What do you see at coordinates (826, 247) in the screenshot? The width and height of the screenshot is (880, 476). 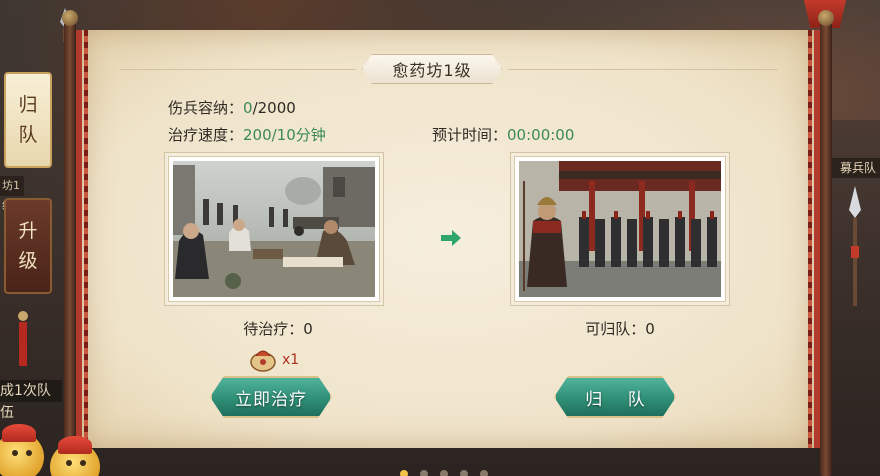 I see `scroll-rod-right` at bounding box center [826, 247].